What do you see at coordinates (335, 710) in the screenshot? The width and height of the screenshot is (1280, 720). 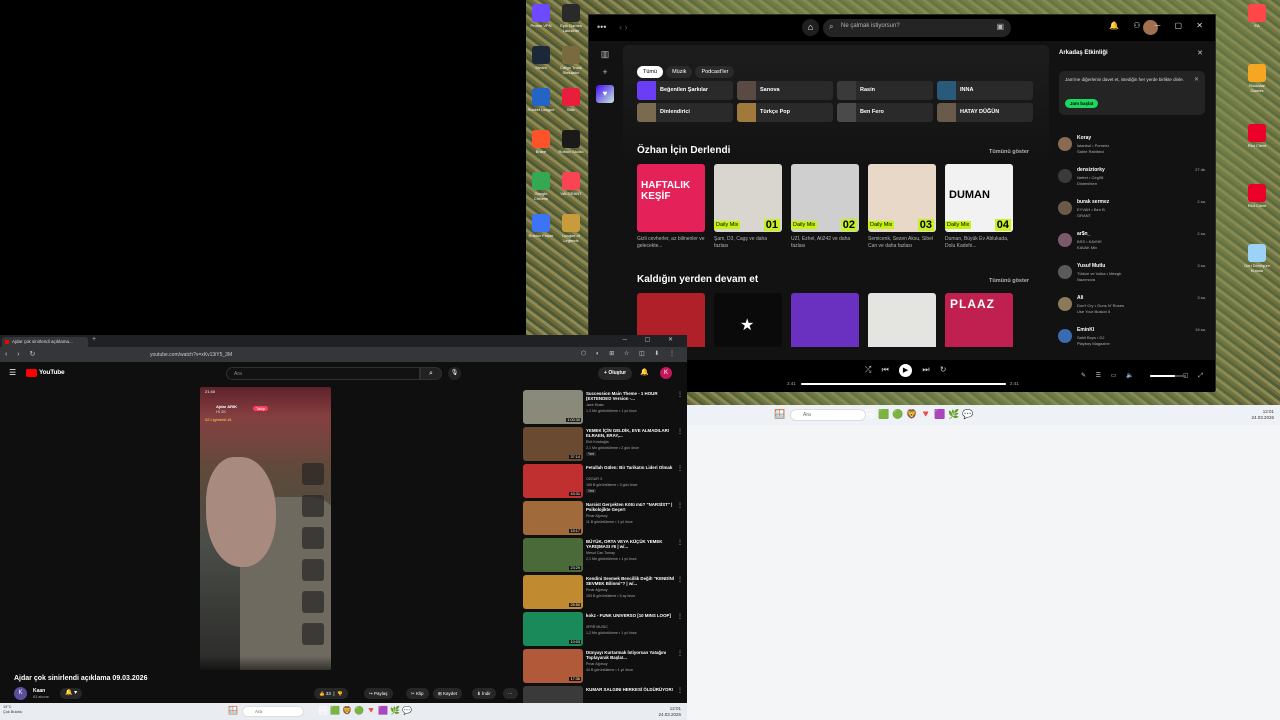 I see `taskbar-app-icon: 🟩` at bounding box center [335, 710].